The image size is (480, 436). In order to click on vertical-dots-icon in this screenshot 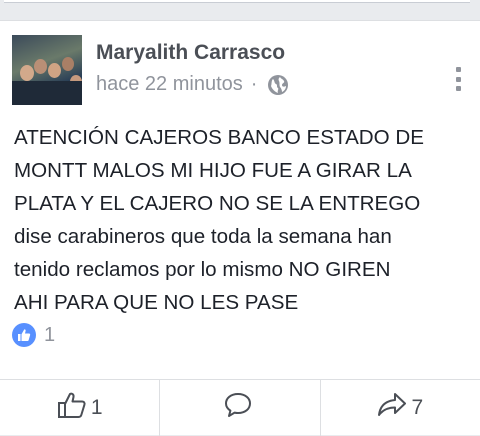, I will do `click(459, 79)`.